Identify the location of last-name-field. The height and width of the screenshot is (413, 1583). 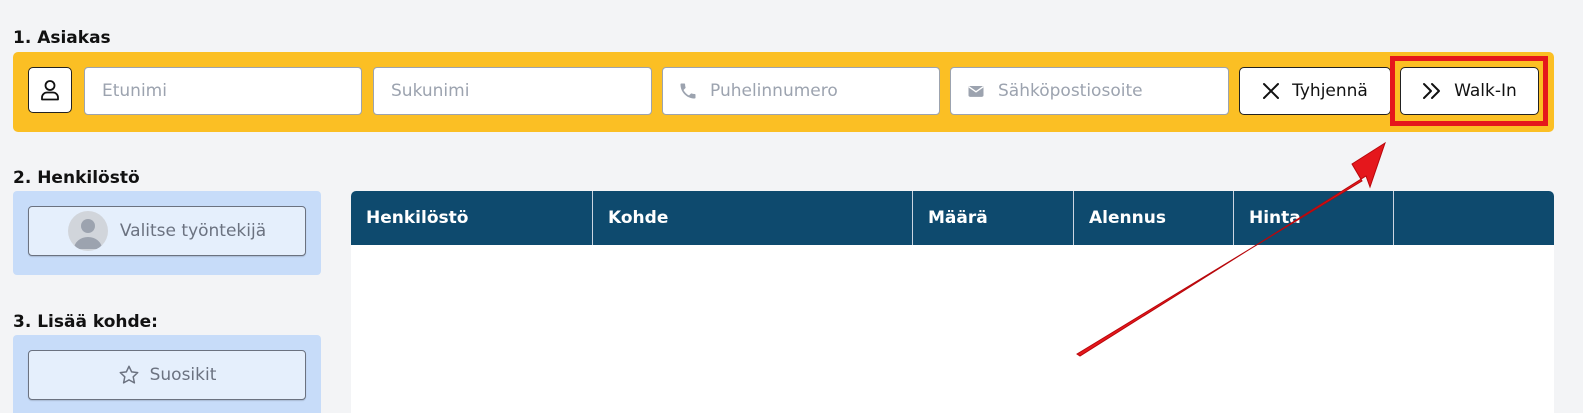
(512, 91).